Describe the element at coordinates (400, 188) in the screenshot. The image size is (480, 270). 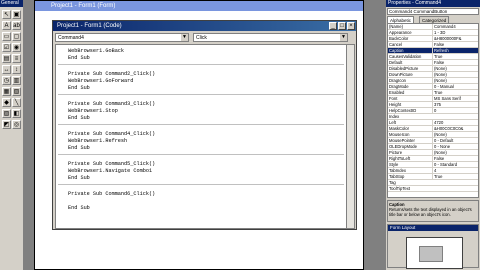
I see `property-name: ToolTipText` at that location.